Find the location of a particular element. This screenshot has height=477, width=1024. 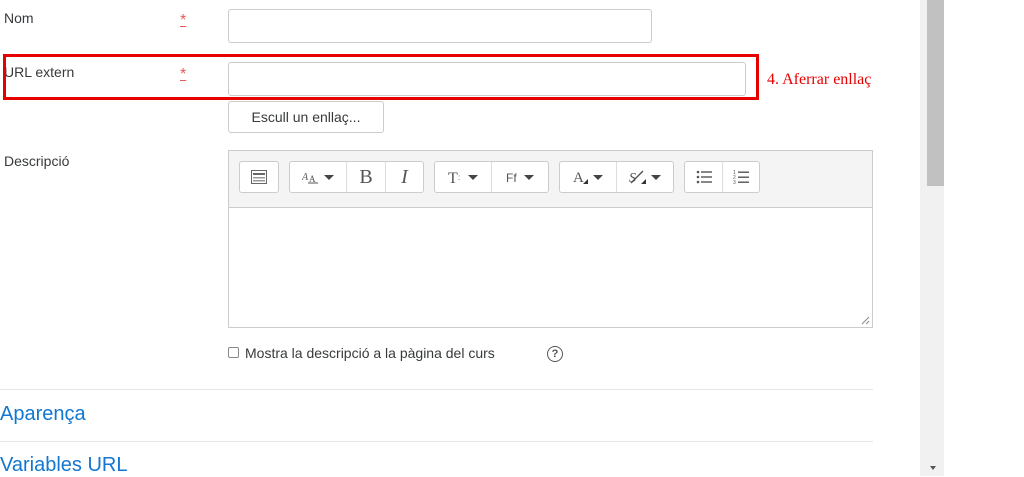

annotation-highlight-box is located at coordinates (381, 77).